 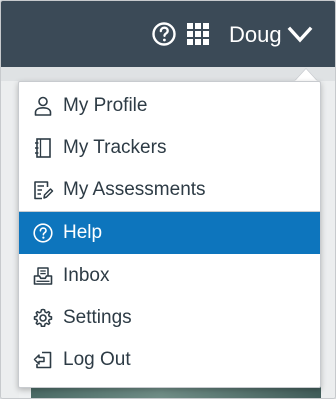 I want to click on menu-item-my-assessments: My Assessments, so click(x=169, y=190).